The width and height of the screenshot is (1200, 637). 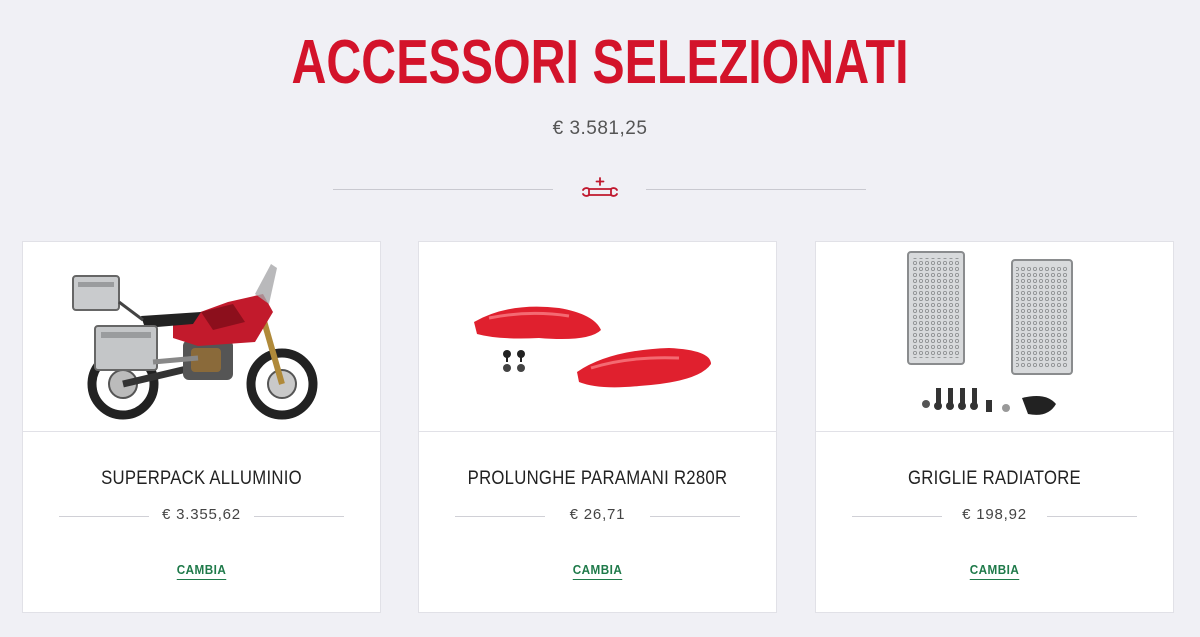 I want to click on product-name: PROLUNGHE PARAMANI R280R, so click(x=597, y=478).